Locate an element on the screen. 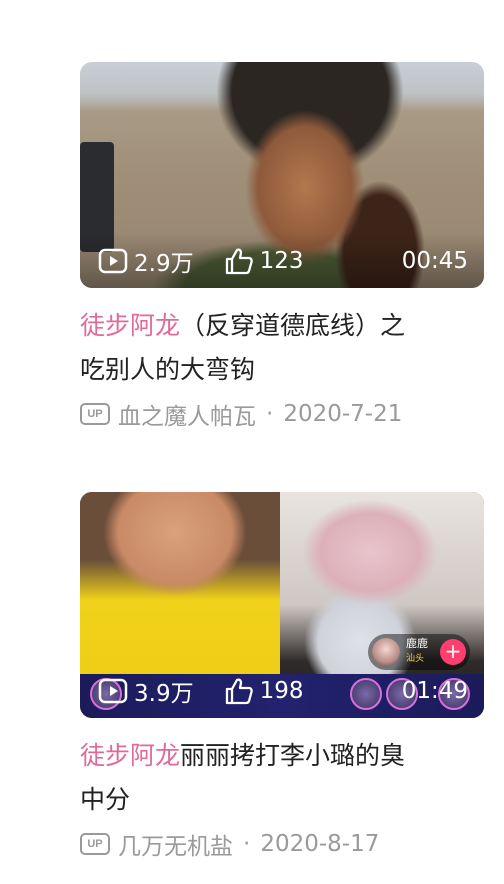  author-name: 几万无机盐 is located at coordinates (175, 844).